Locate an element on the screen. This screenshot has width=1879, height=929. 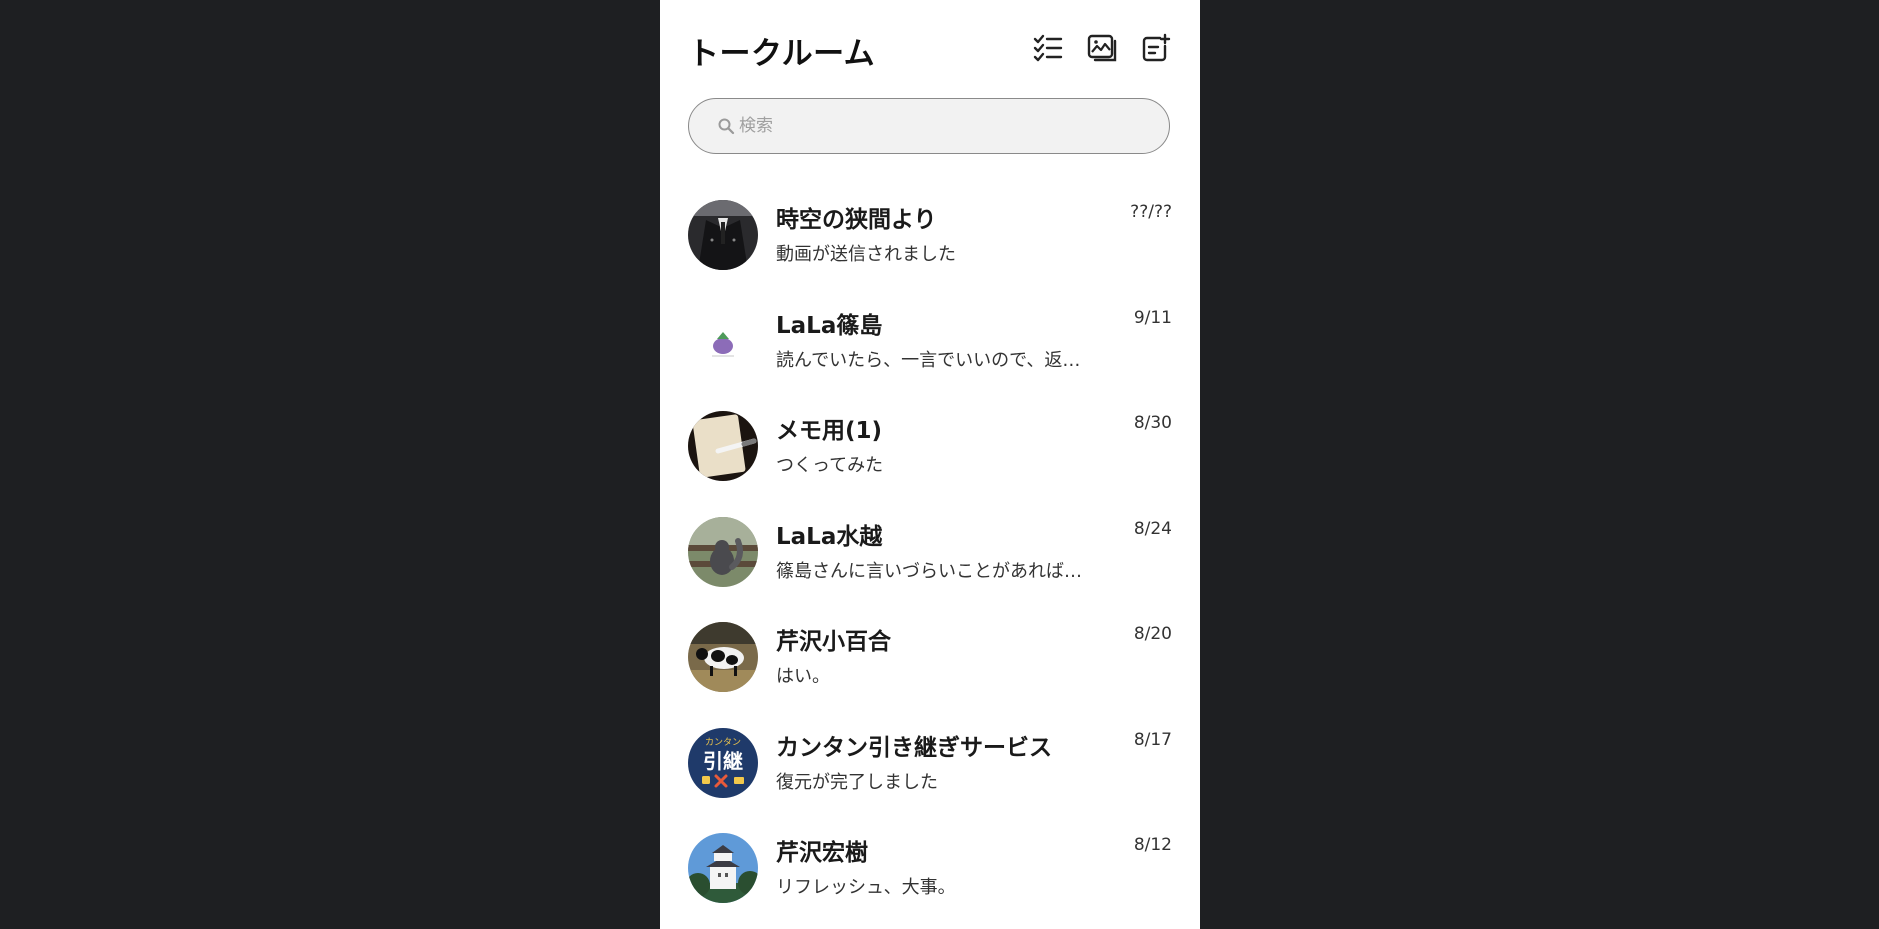
logo-caption-text: カンタン is located at coordinates (723, 742).